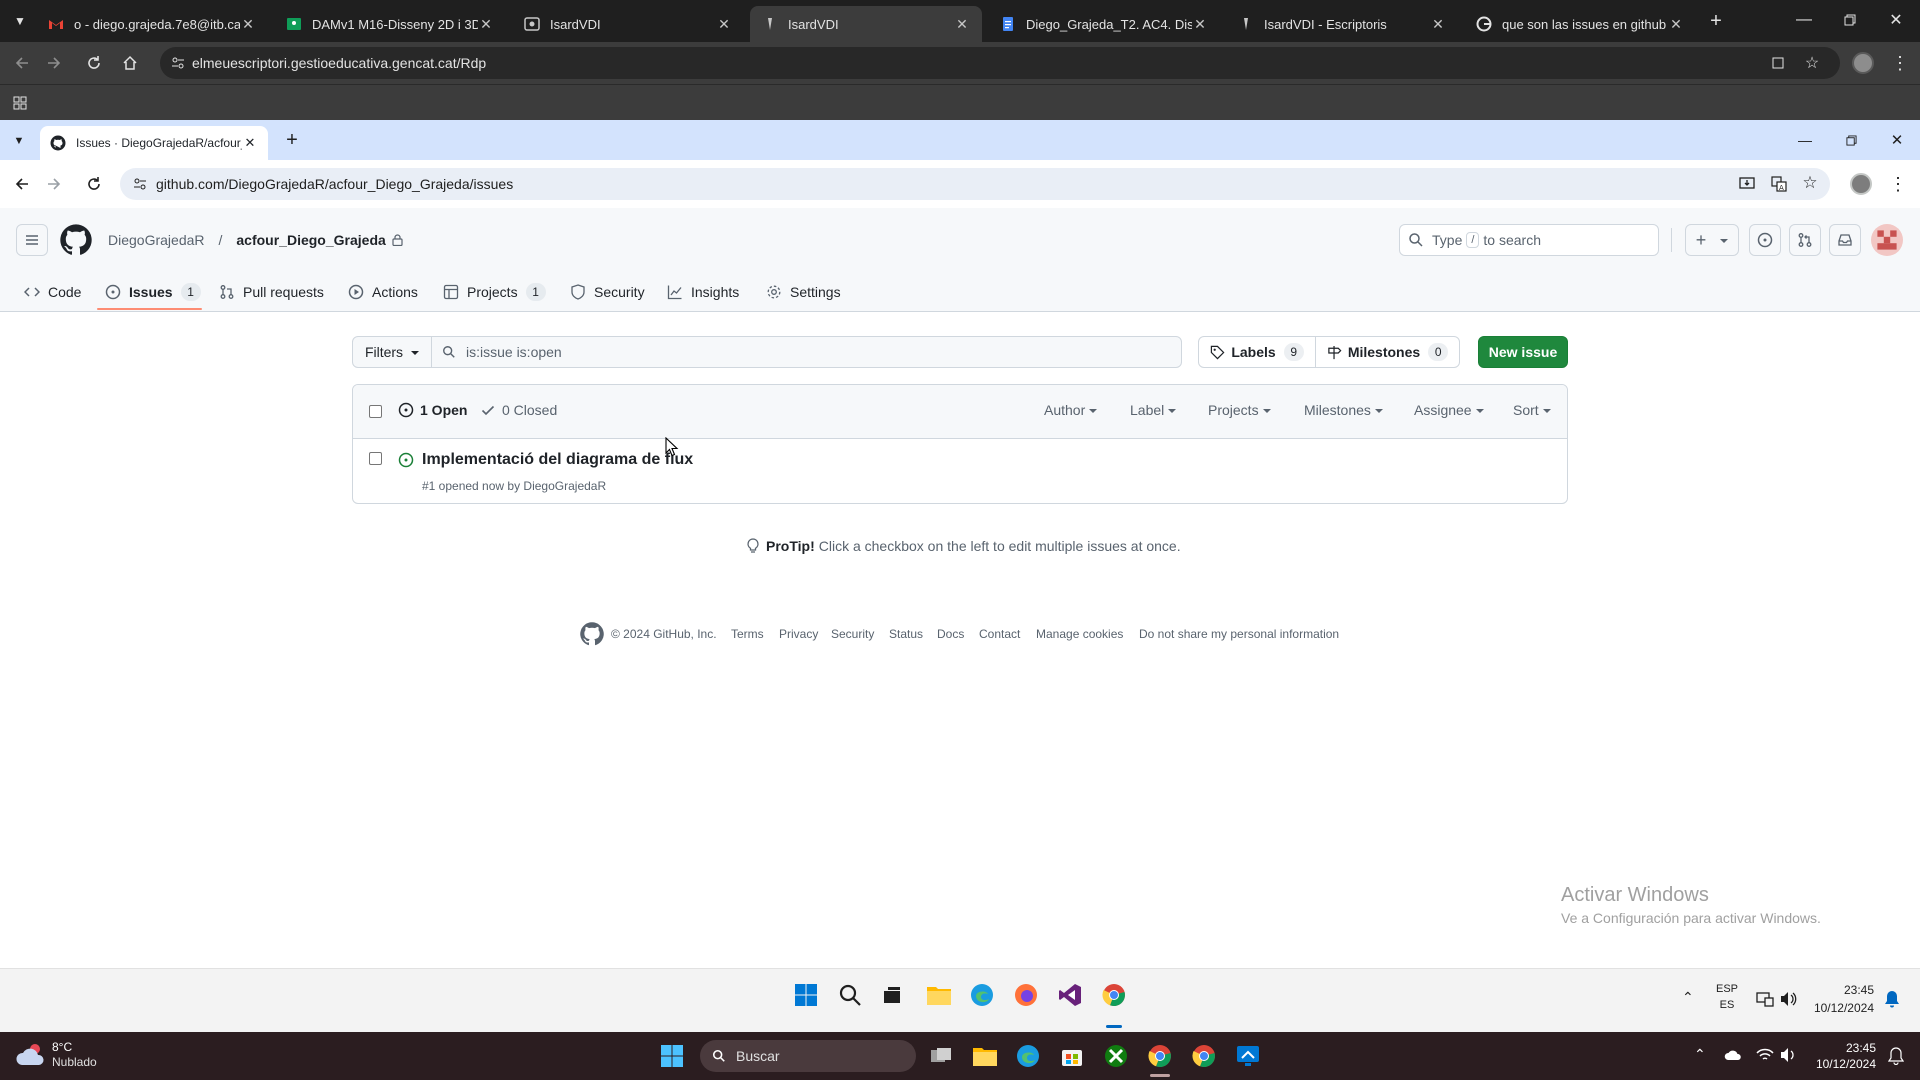 This screenshot has width=1920, height=1080. What do you see at coordinates (76, 240) in the screenshot?
I see `github-logo-icon` at bounding box center [76, 240].